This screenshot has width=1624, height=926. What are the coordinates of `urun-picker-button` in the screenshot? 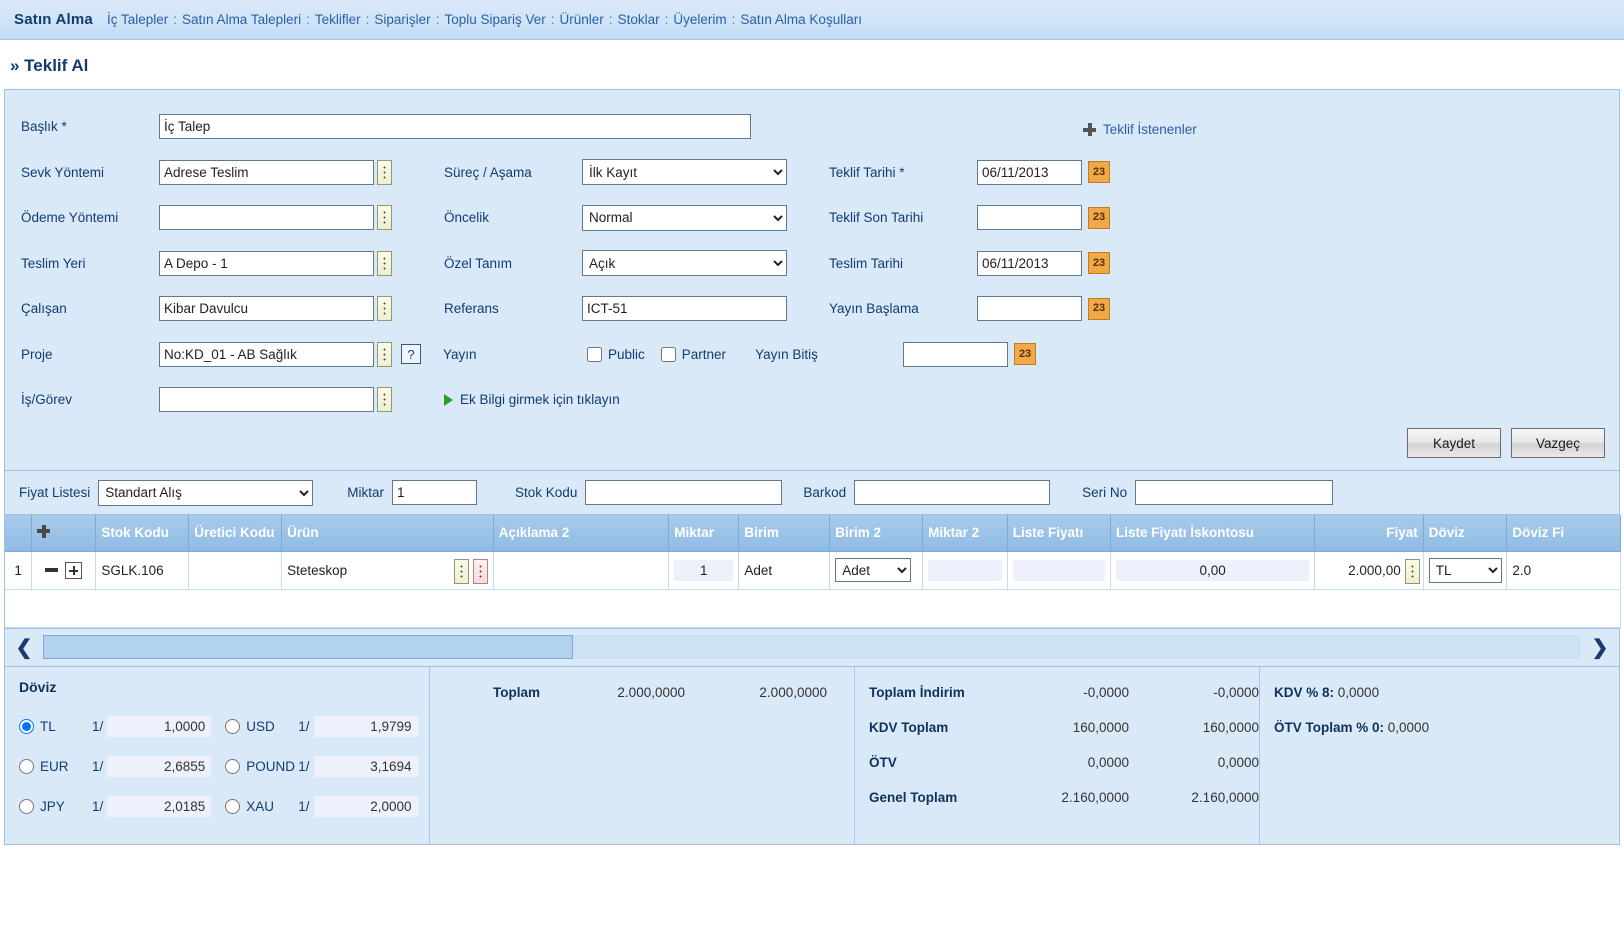 It's located at (461, 571).